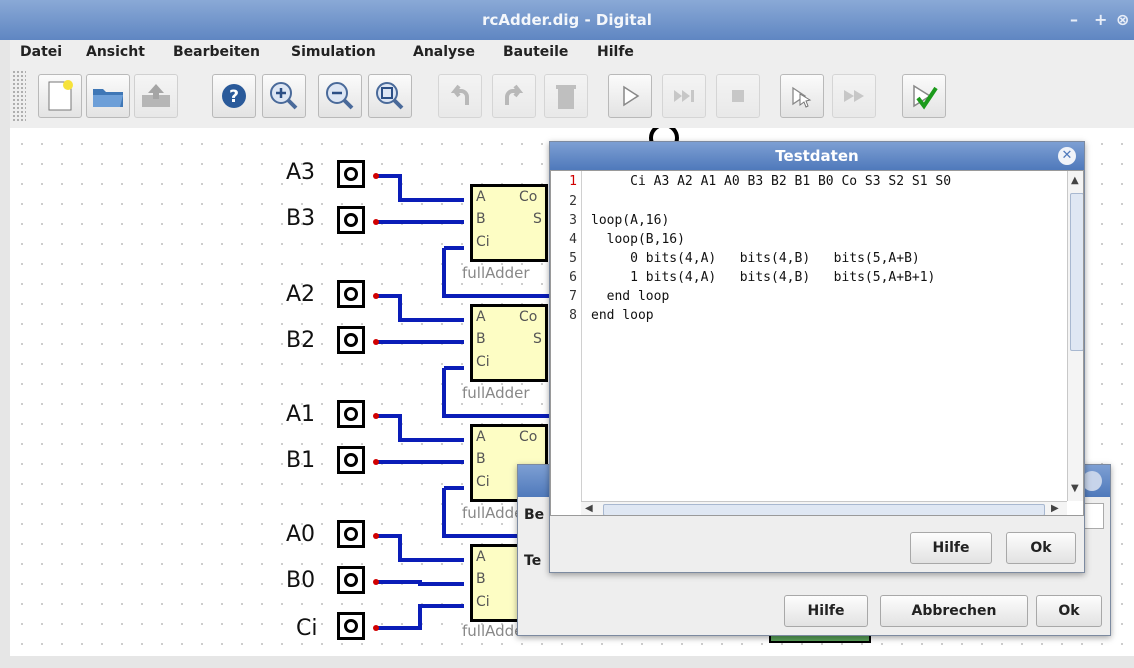 The image size is (1134, 668). Describe the element at coordinates (630, 96) in the screenshot. I see `run-icon` at that location.